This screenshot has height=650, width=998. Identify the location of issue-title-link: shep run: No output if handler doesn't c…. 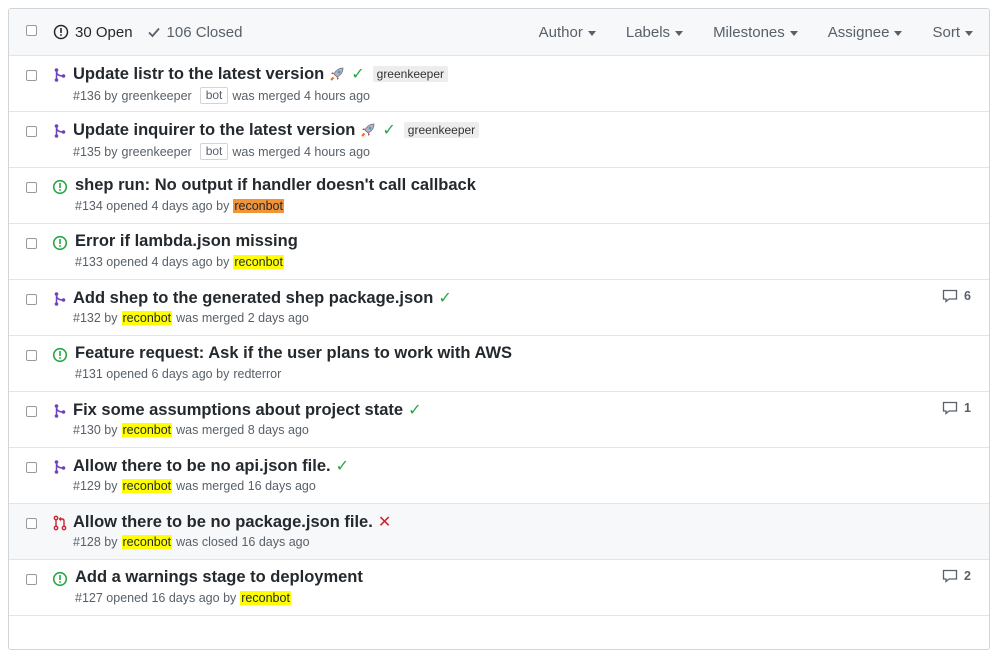
(275, 185).